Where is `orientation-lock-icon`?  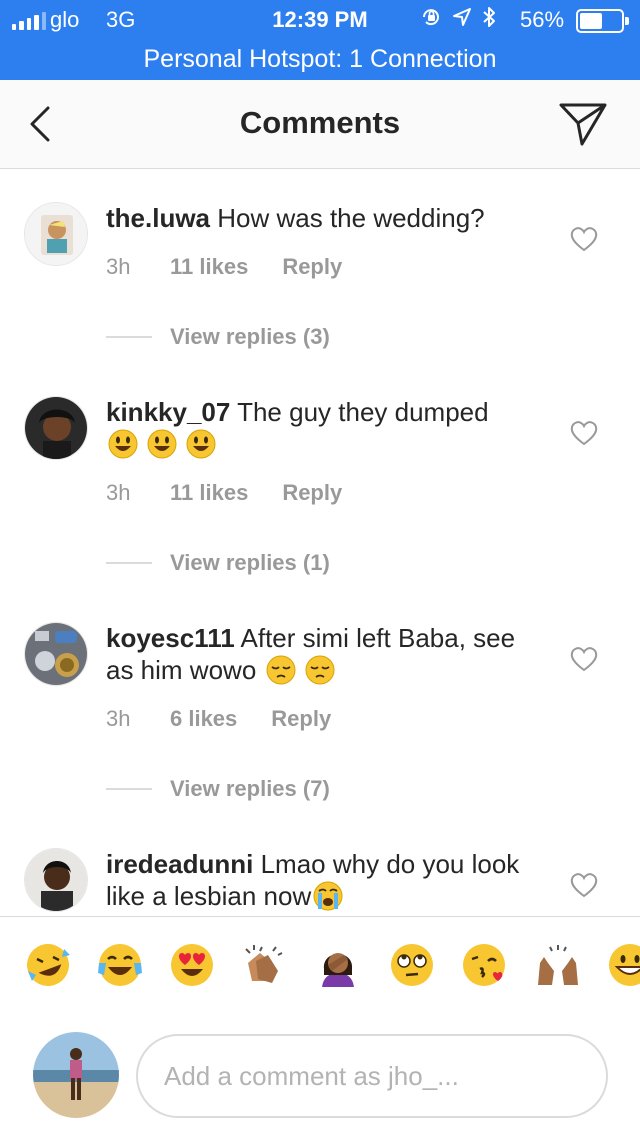 orientation-lock-icon is located at coordinates (431, 17).